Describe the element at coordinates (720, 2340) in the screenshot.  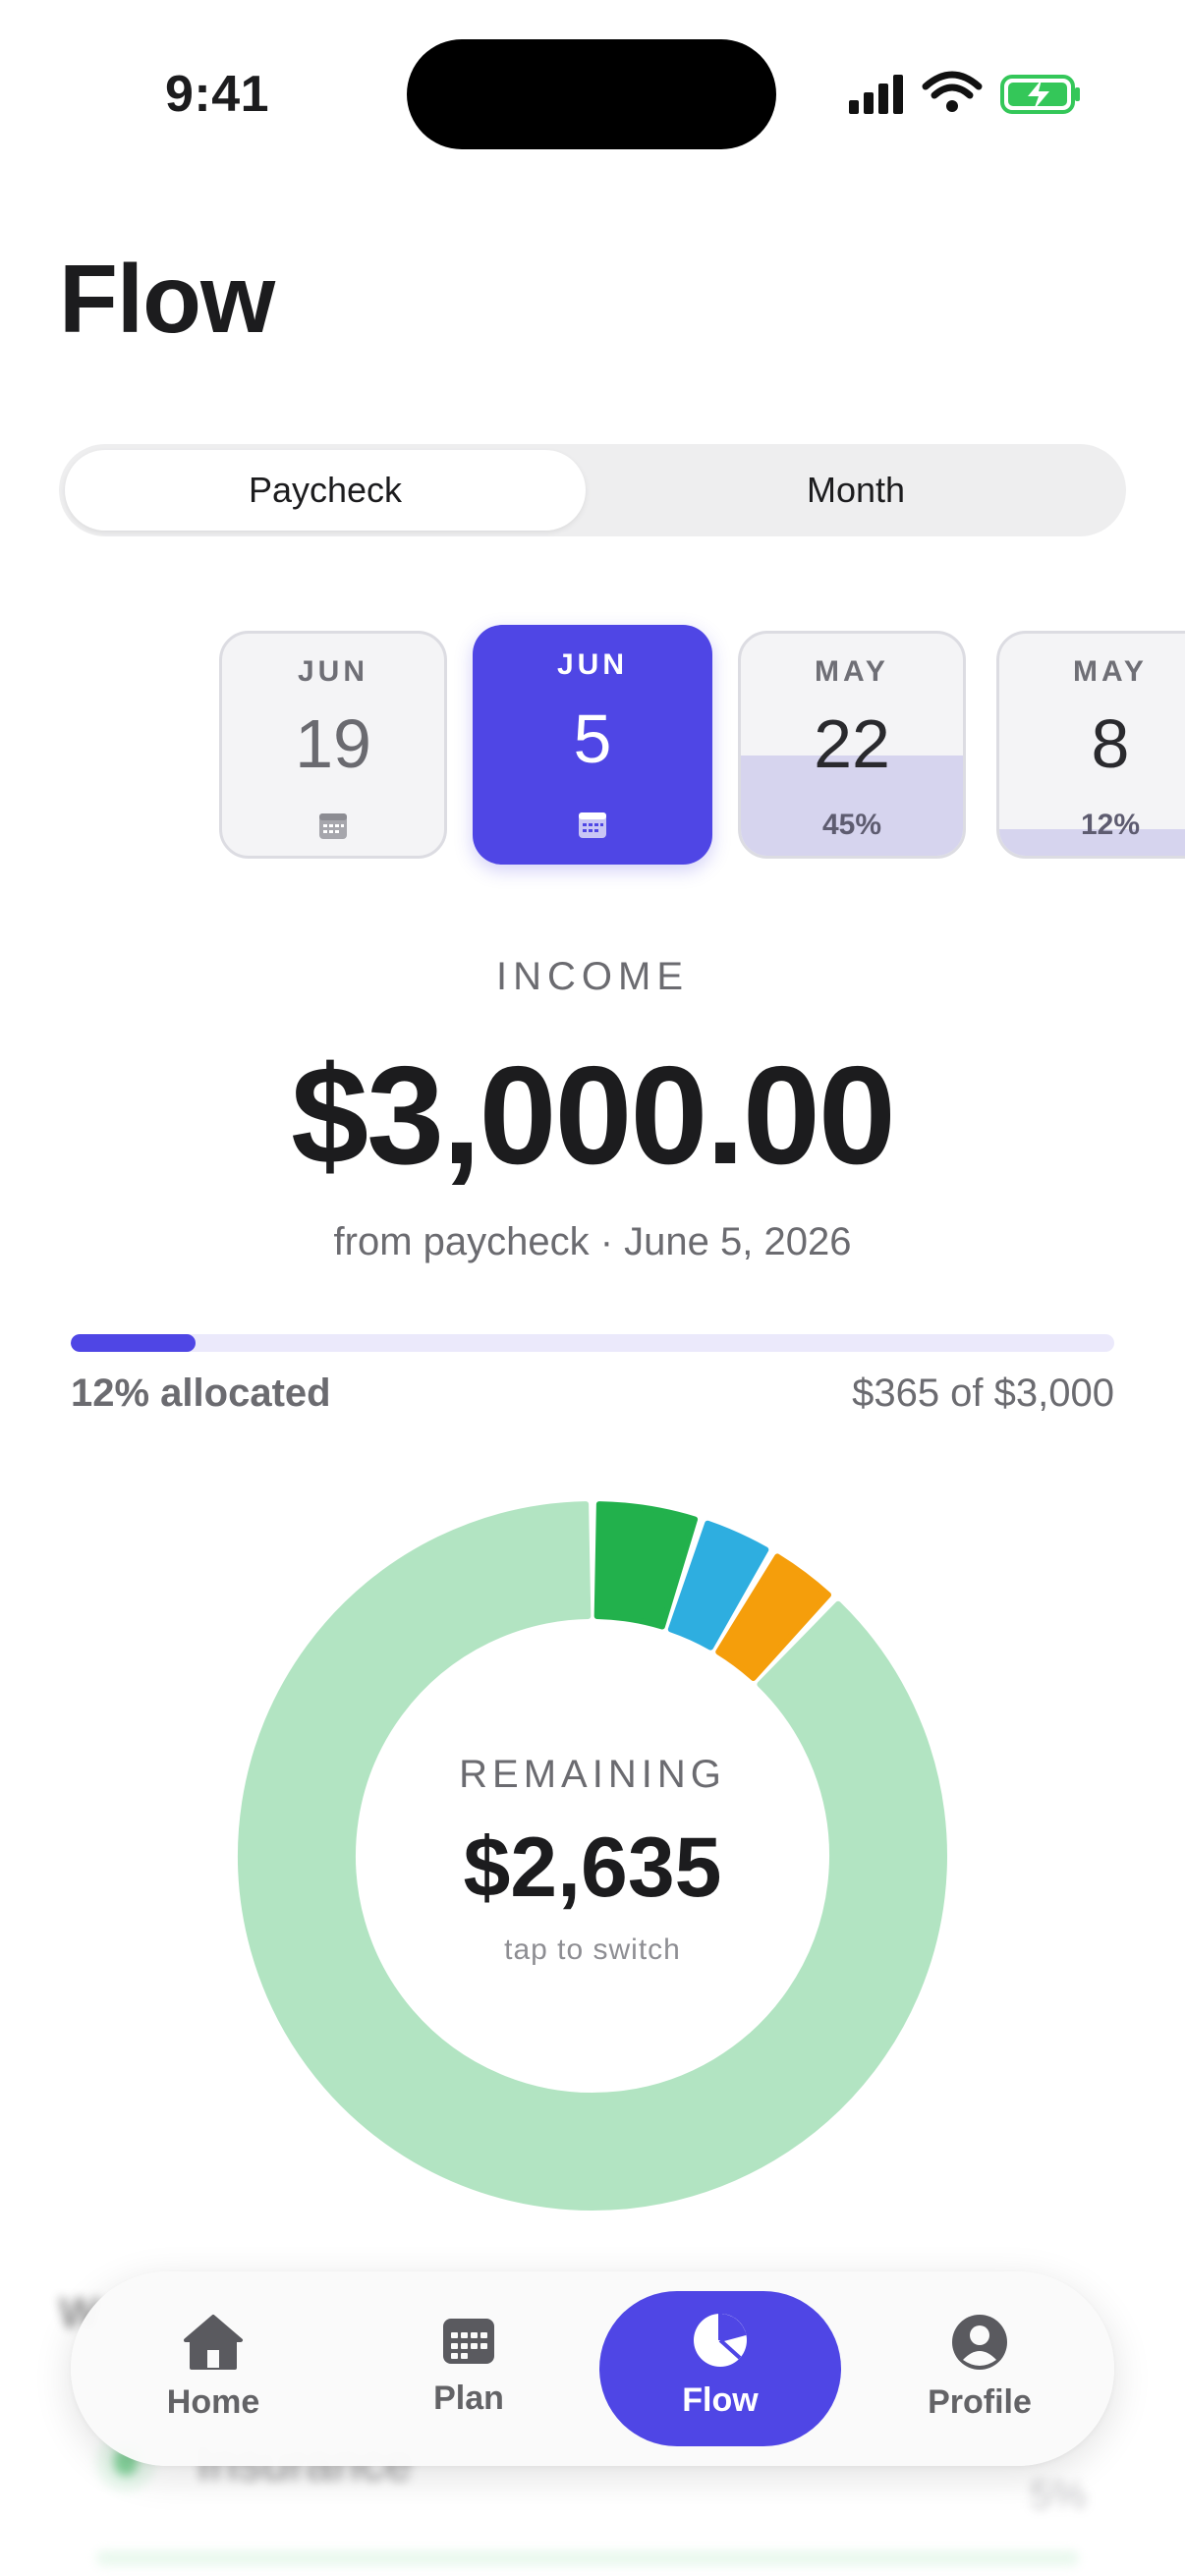
I see `pie-chart-icon` at that location.